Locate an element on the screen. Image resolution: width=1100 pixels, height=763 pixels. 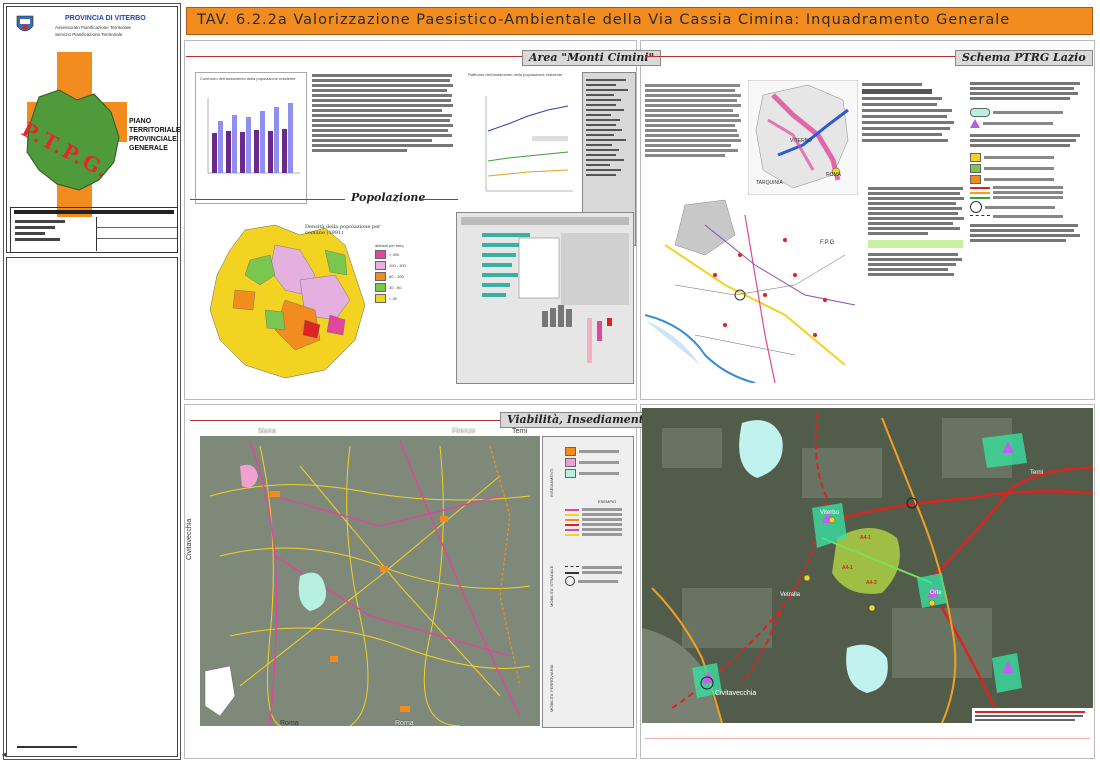
map-label-roma-bottom: Roma is located at coordinates (404, 723).